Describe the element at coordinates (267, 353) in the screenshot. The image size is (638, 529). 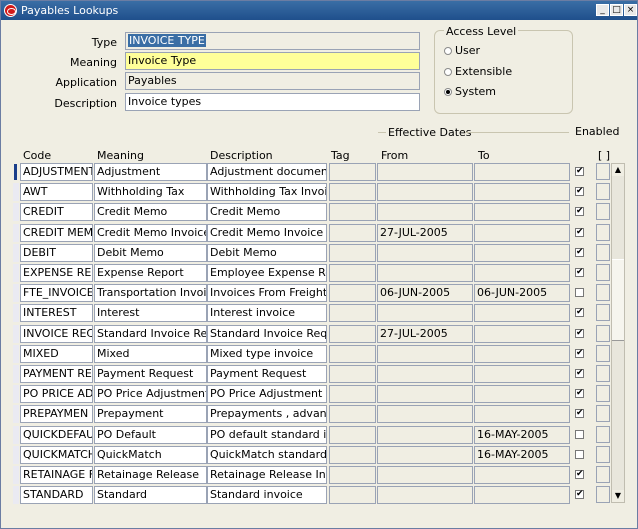
I see `cell-description: Mixed type invoice` at that location.